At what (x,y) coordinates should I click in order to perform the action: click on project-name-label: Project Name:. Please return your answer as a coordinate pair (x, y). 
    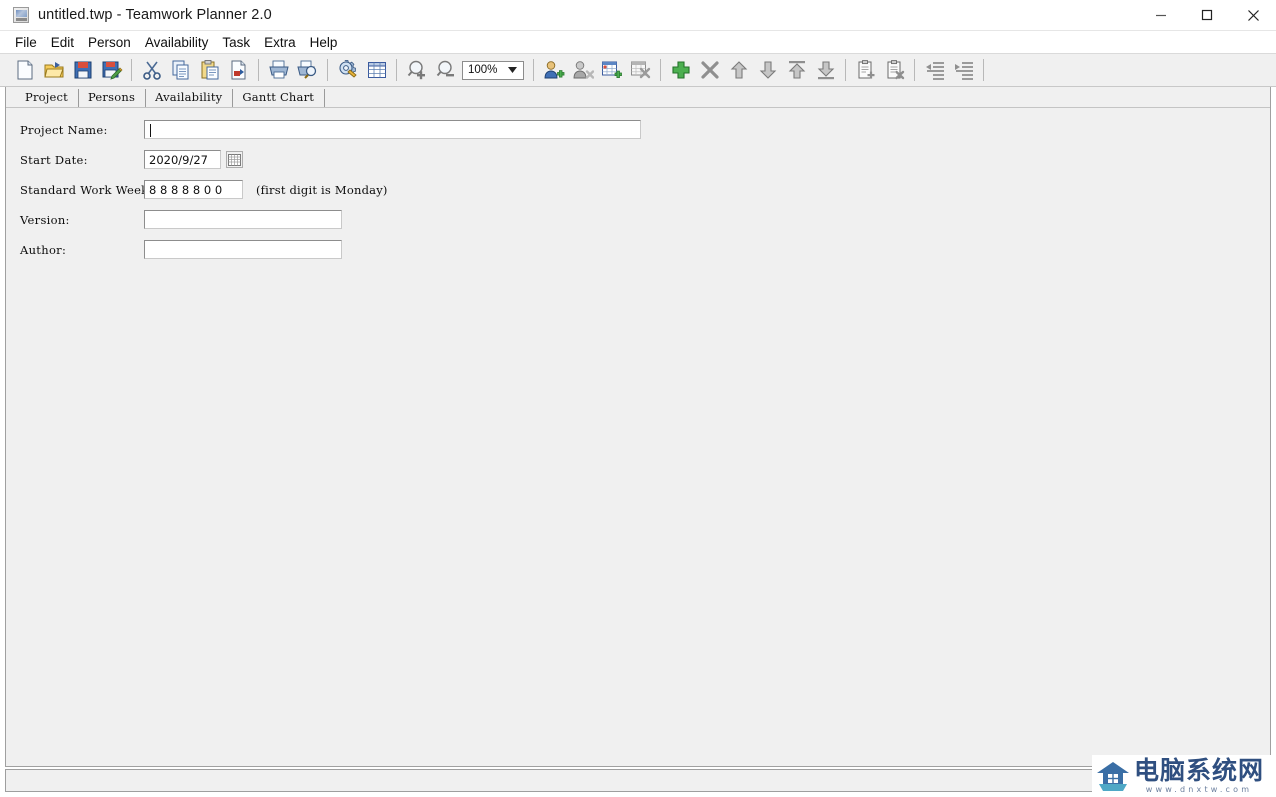
    Looking at the image, I should click on (64, 129).